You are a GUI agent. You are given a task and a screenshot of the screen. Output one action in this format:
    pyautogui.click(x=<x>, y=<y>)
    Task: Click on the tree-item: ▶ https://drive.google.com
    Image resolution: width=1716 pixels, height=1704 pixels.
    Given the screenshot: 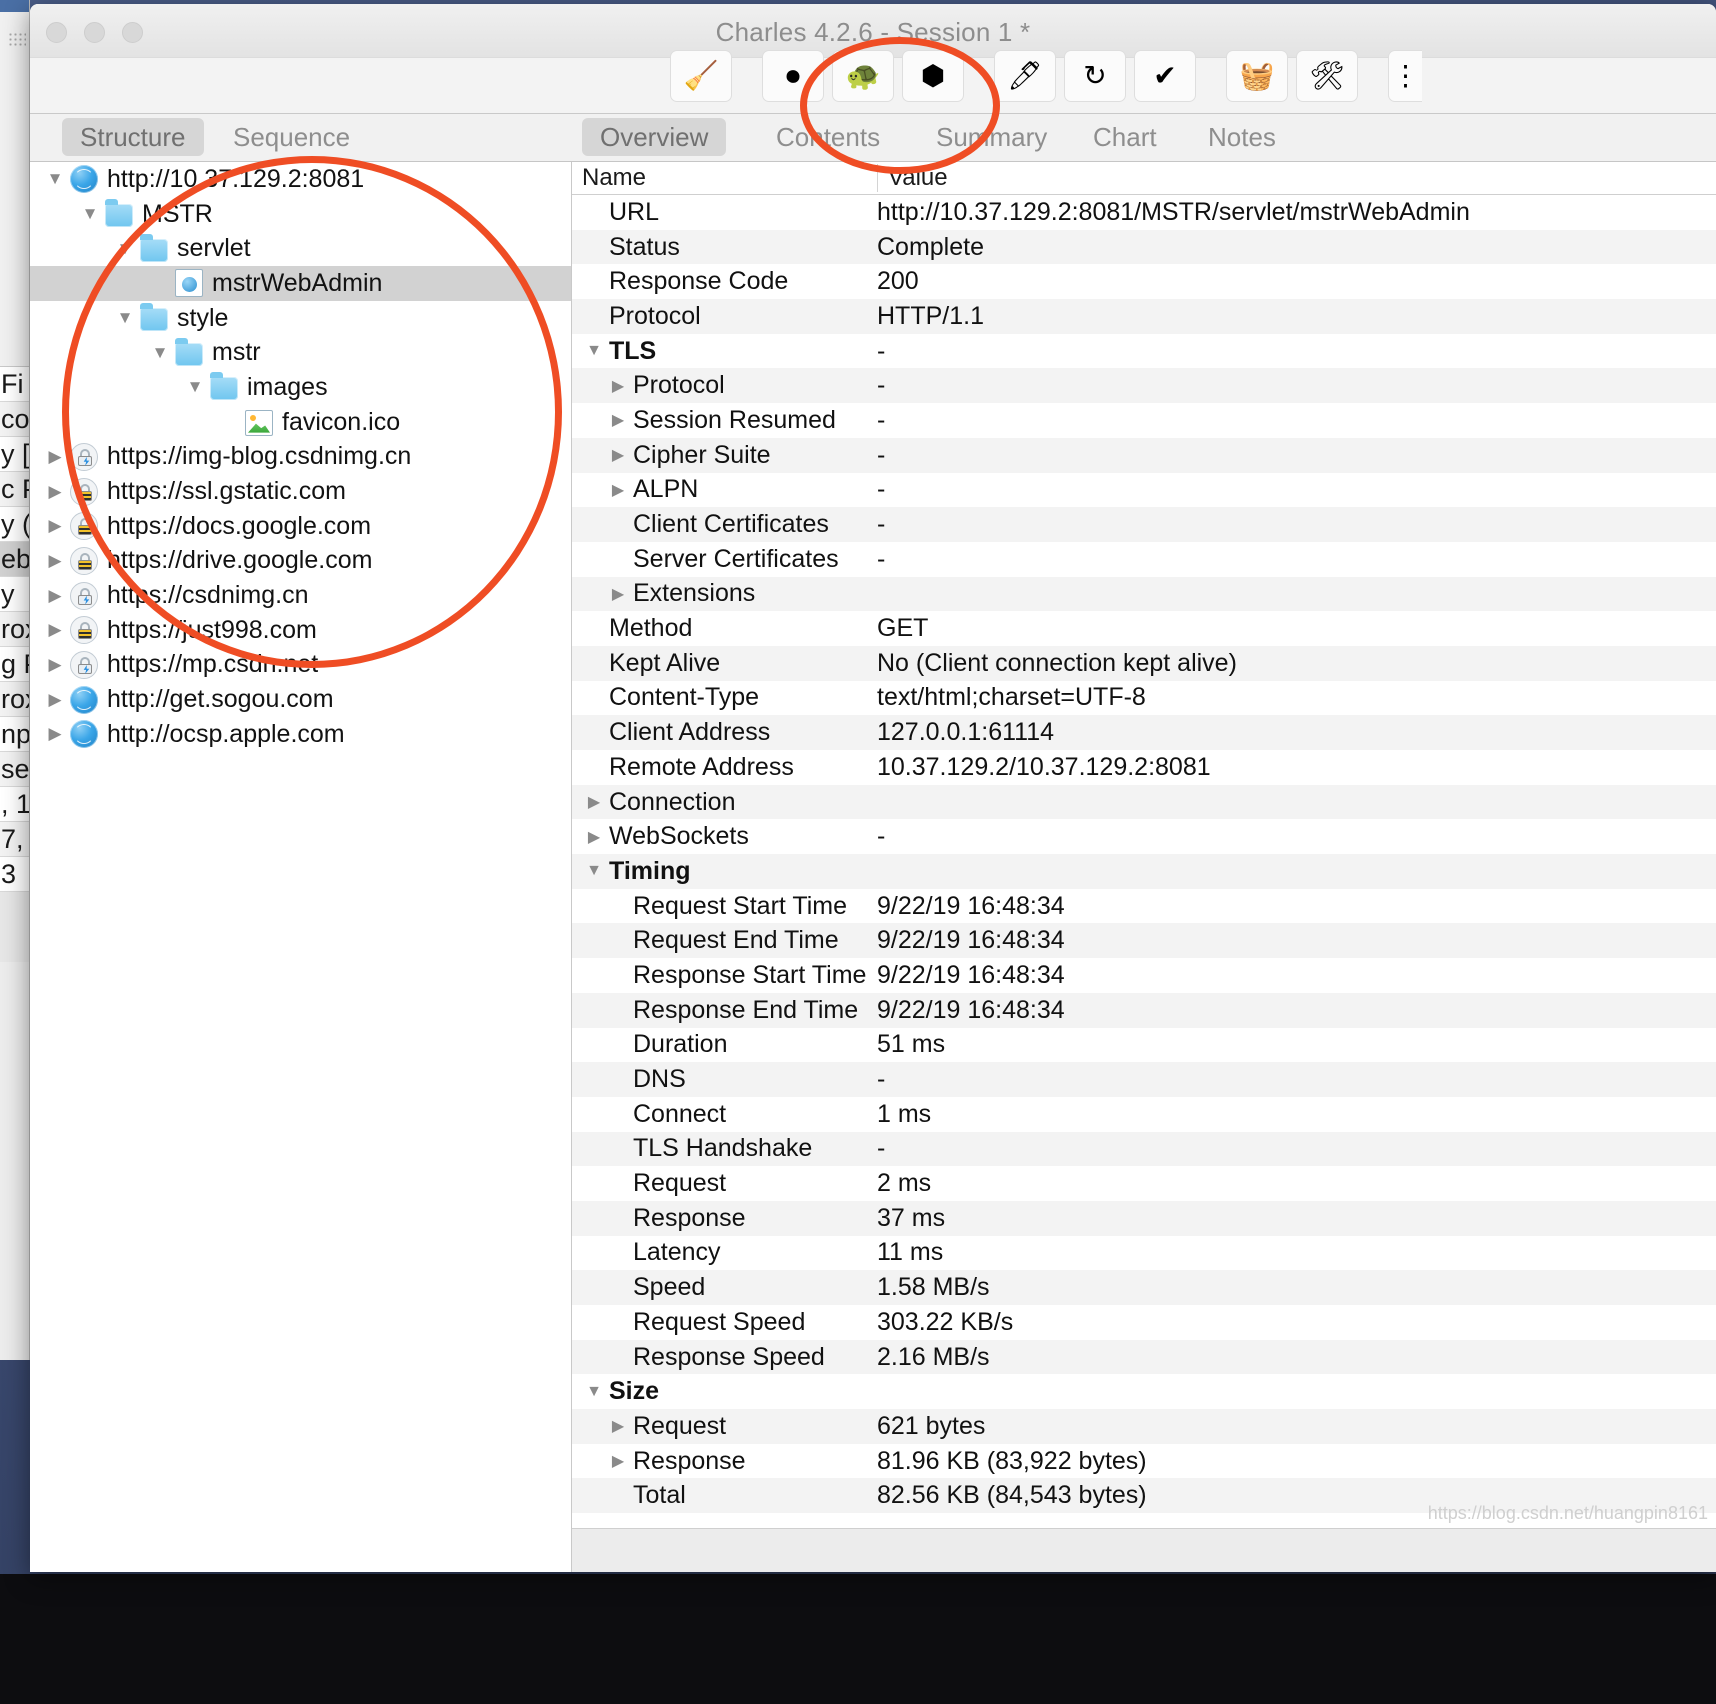 What is the action you would take?
    pyautogui.click(x=300, y=561)
    